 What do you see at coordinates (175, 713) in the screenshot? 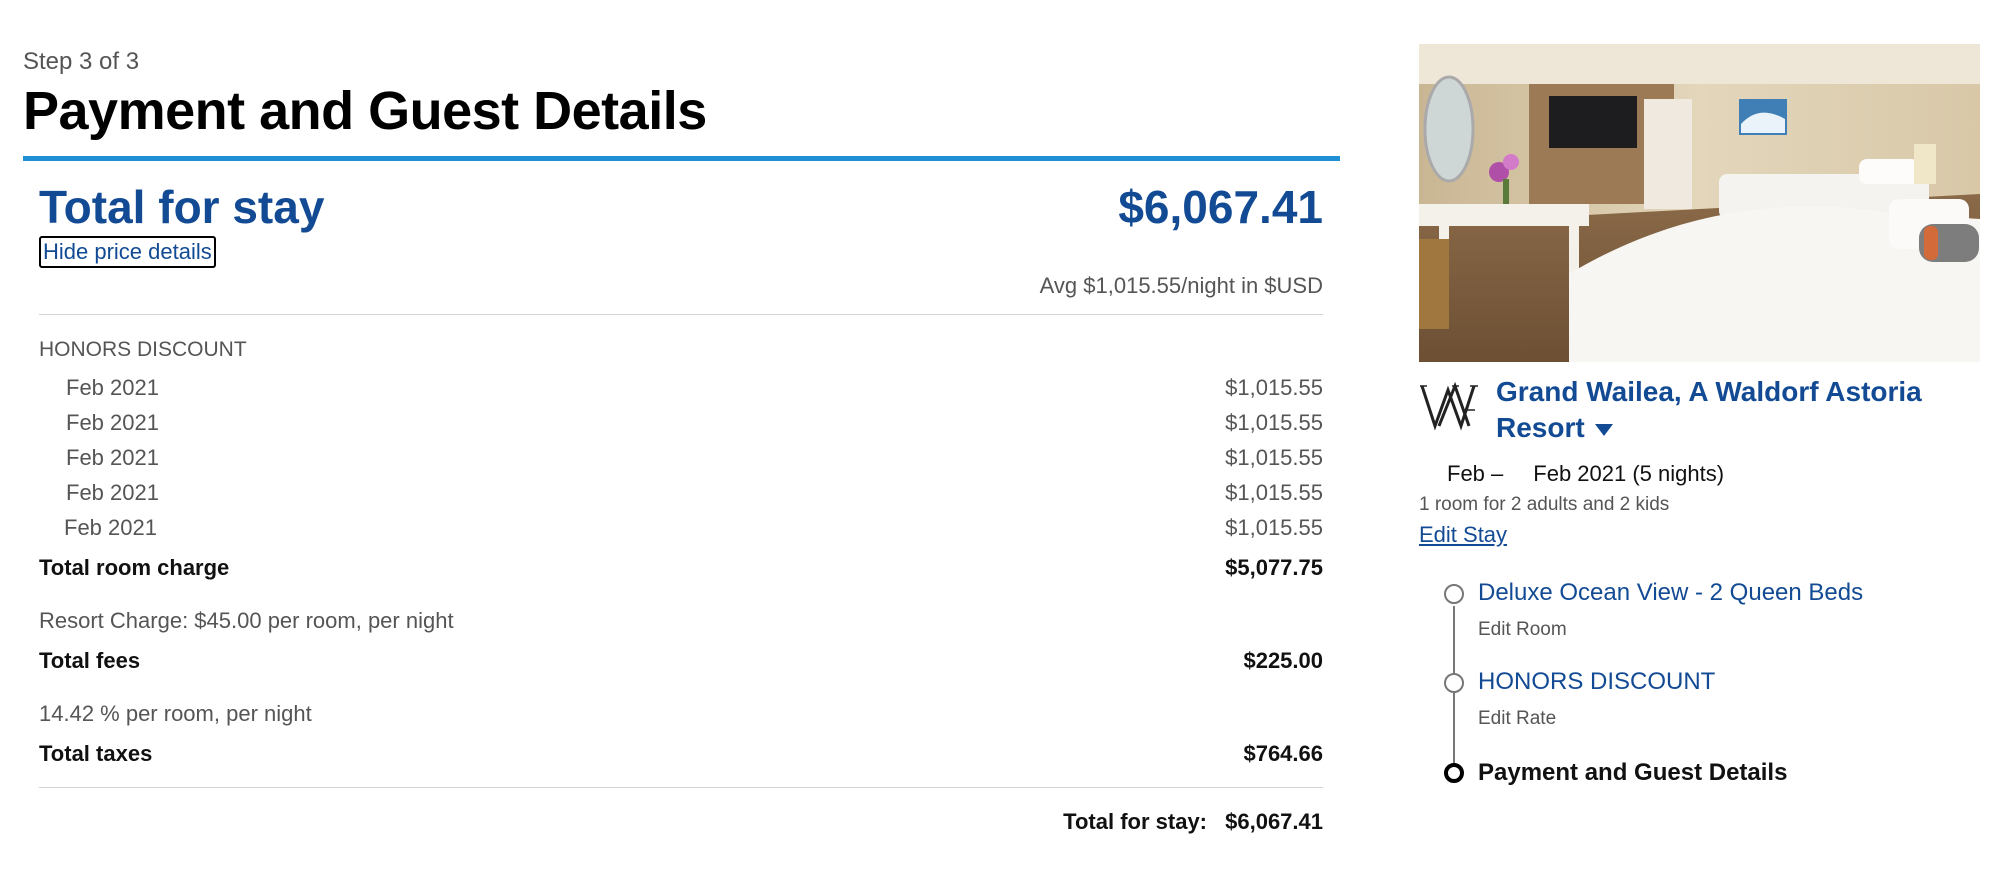
I see `tax-rate-note: 14.42 % per room, per night` at bounding box center [175, 713].